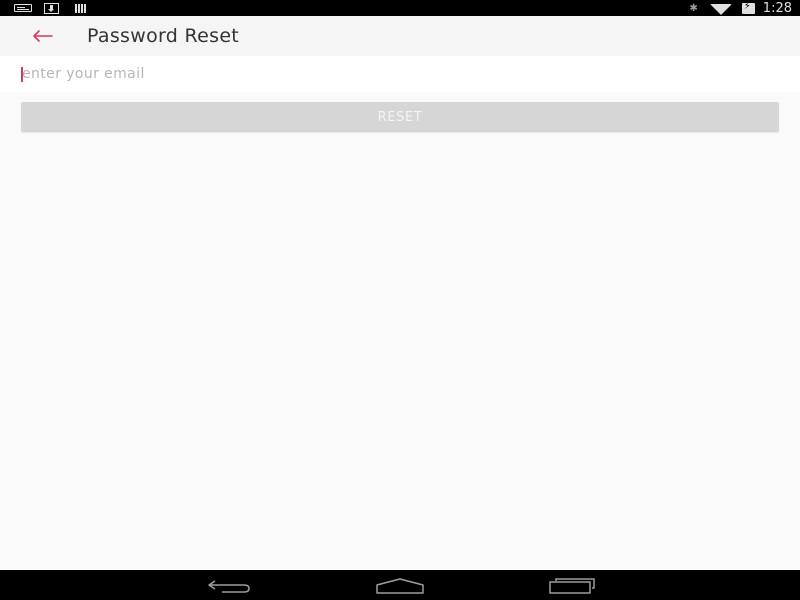  What do you see at coordinates (720, 9) in the screenshot?
I see `wifi-icon` at bounding box center [720, 9].